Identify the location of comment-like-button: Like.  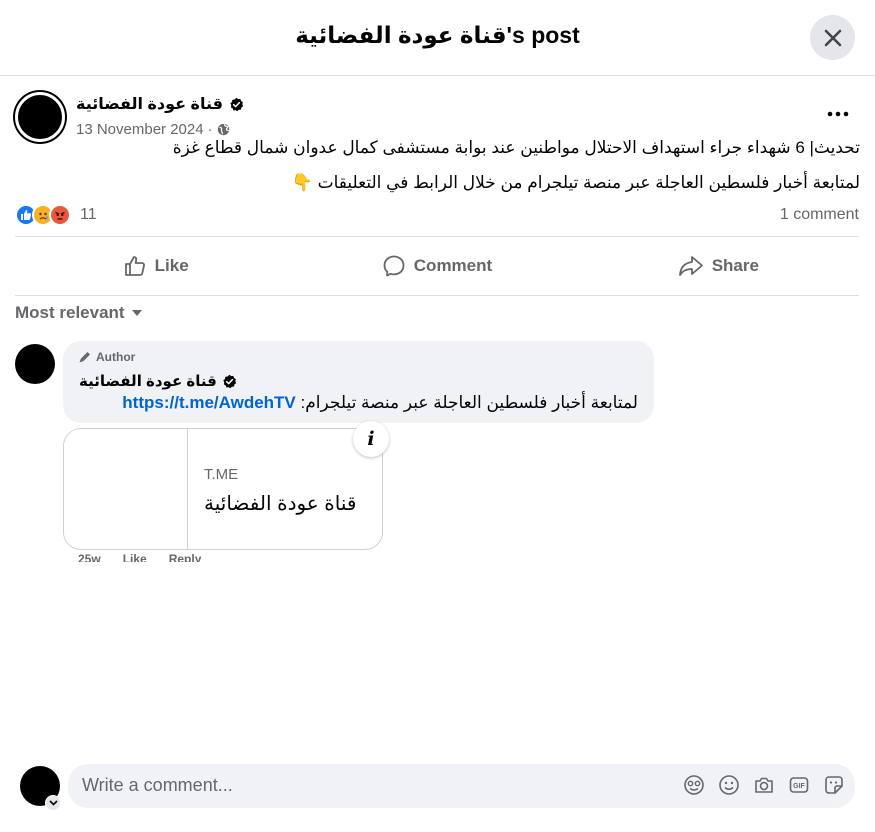
(135, 557).